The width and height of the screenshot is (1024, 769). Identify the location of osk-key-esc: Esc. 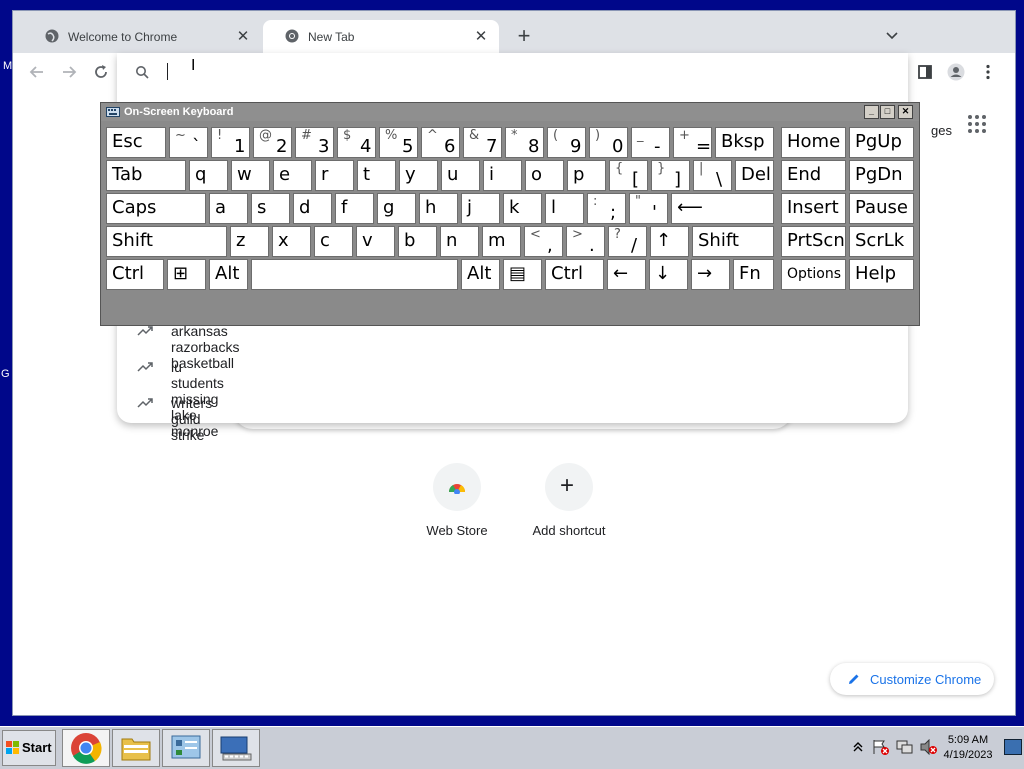
(136, 142).